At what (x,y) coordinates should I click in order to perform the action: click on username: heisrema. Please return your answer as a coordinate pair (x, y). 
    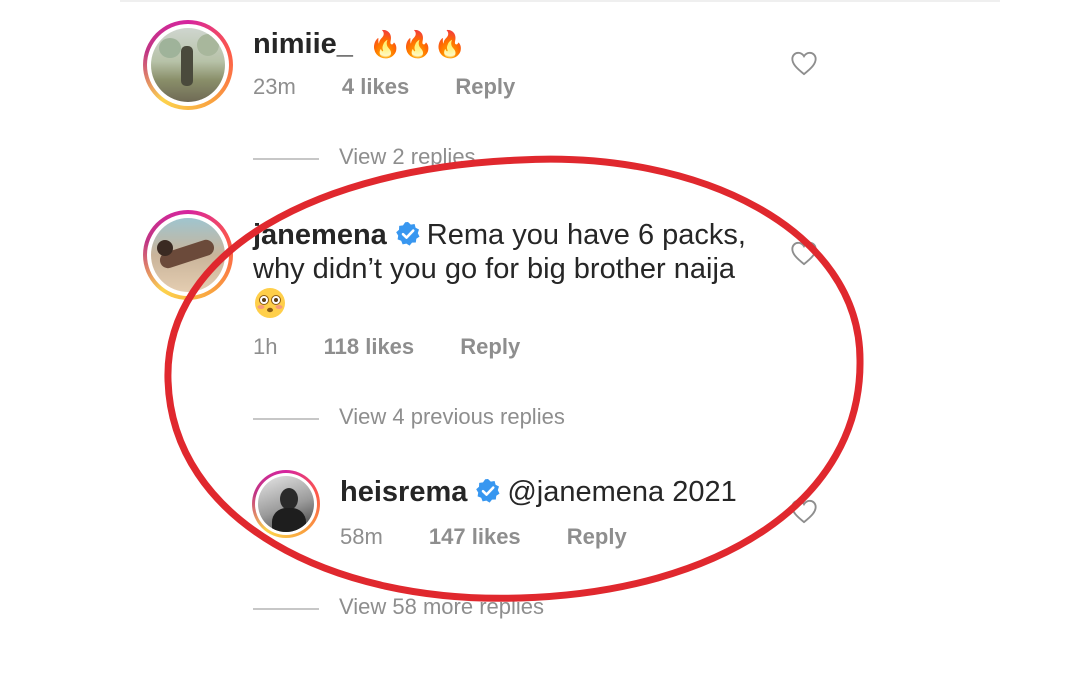
    Looking at the image, I should click on (403, 492).